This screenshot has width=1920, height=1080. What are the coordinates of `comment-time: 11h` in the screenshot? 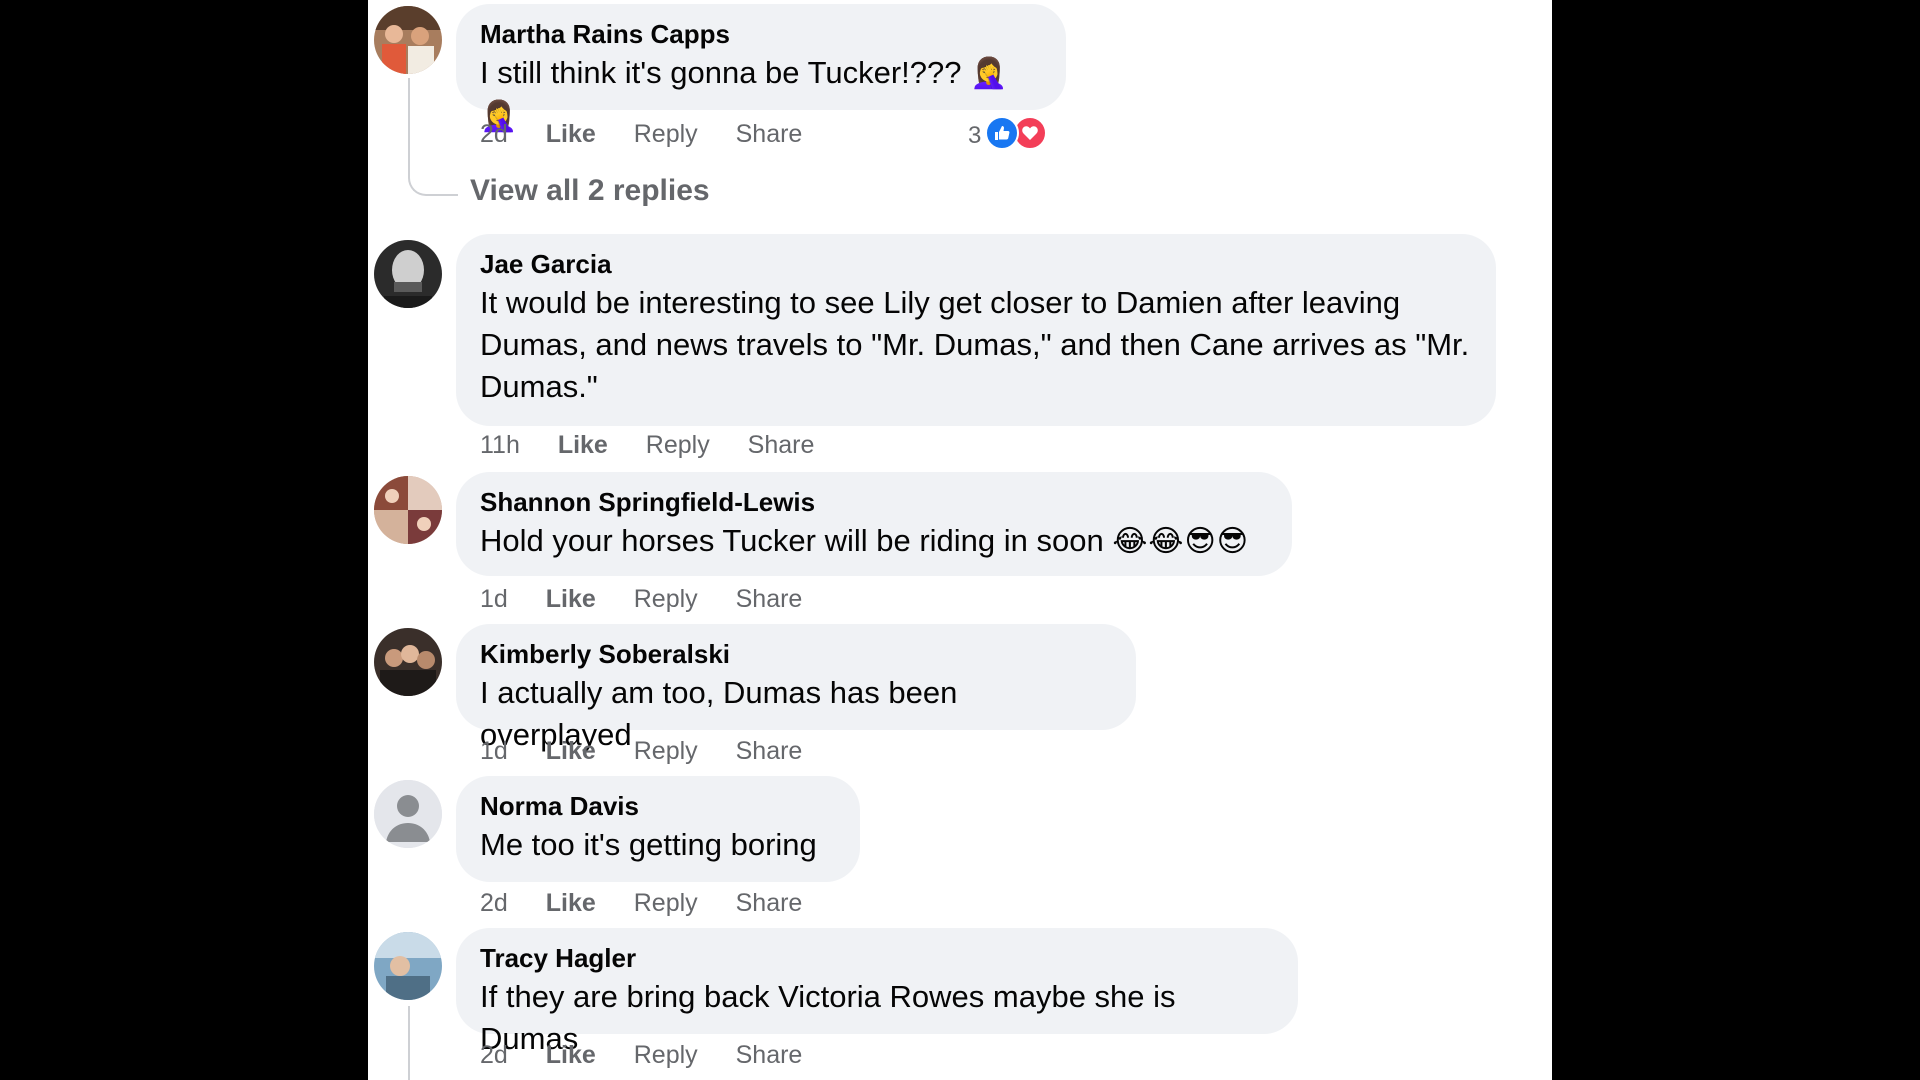 It's located at (500, 445).